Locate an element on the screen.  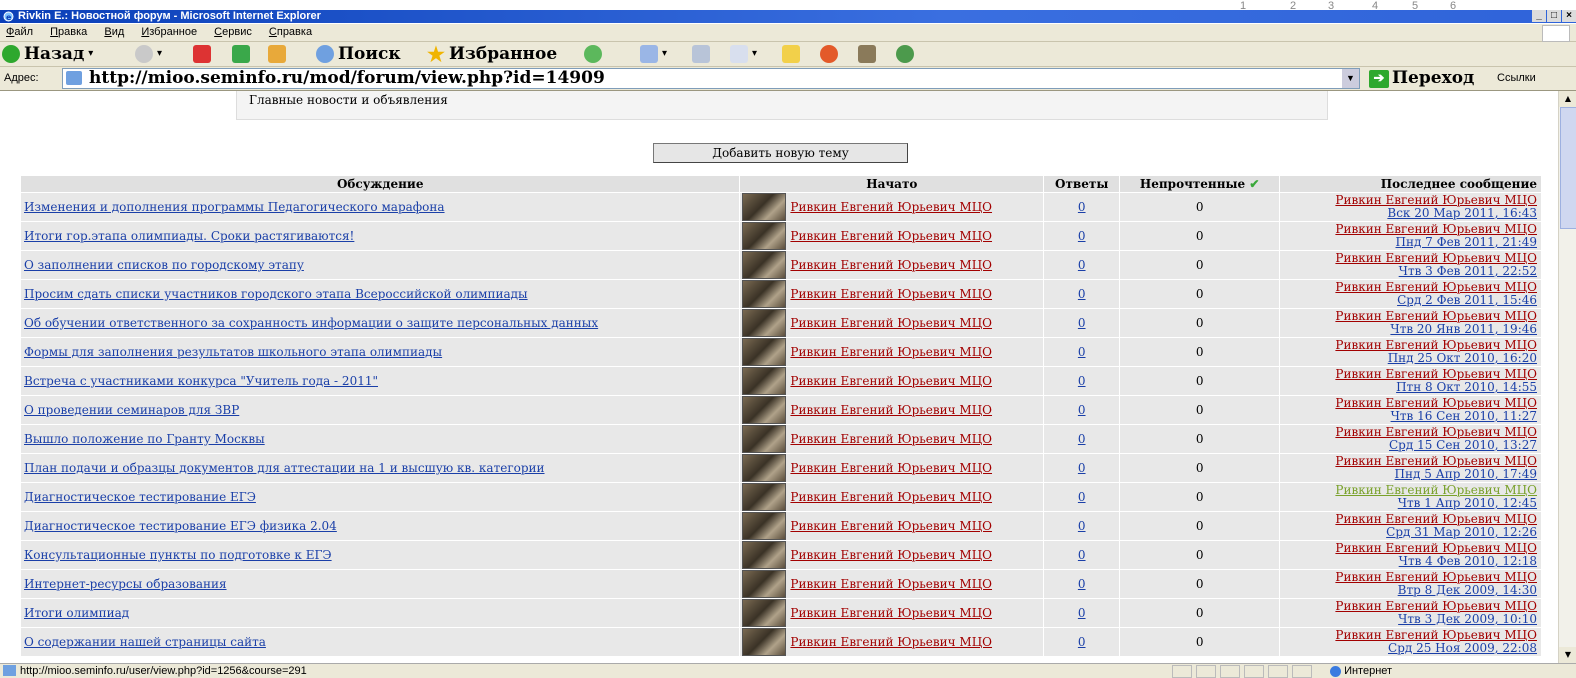
folder-button is located at coordinates (791, 54).